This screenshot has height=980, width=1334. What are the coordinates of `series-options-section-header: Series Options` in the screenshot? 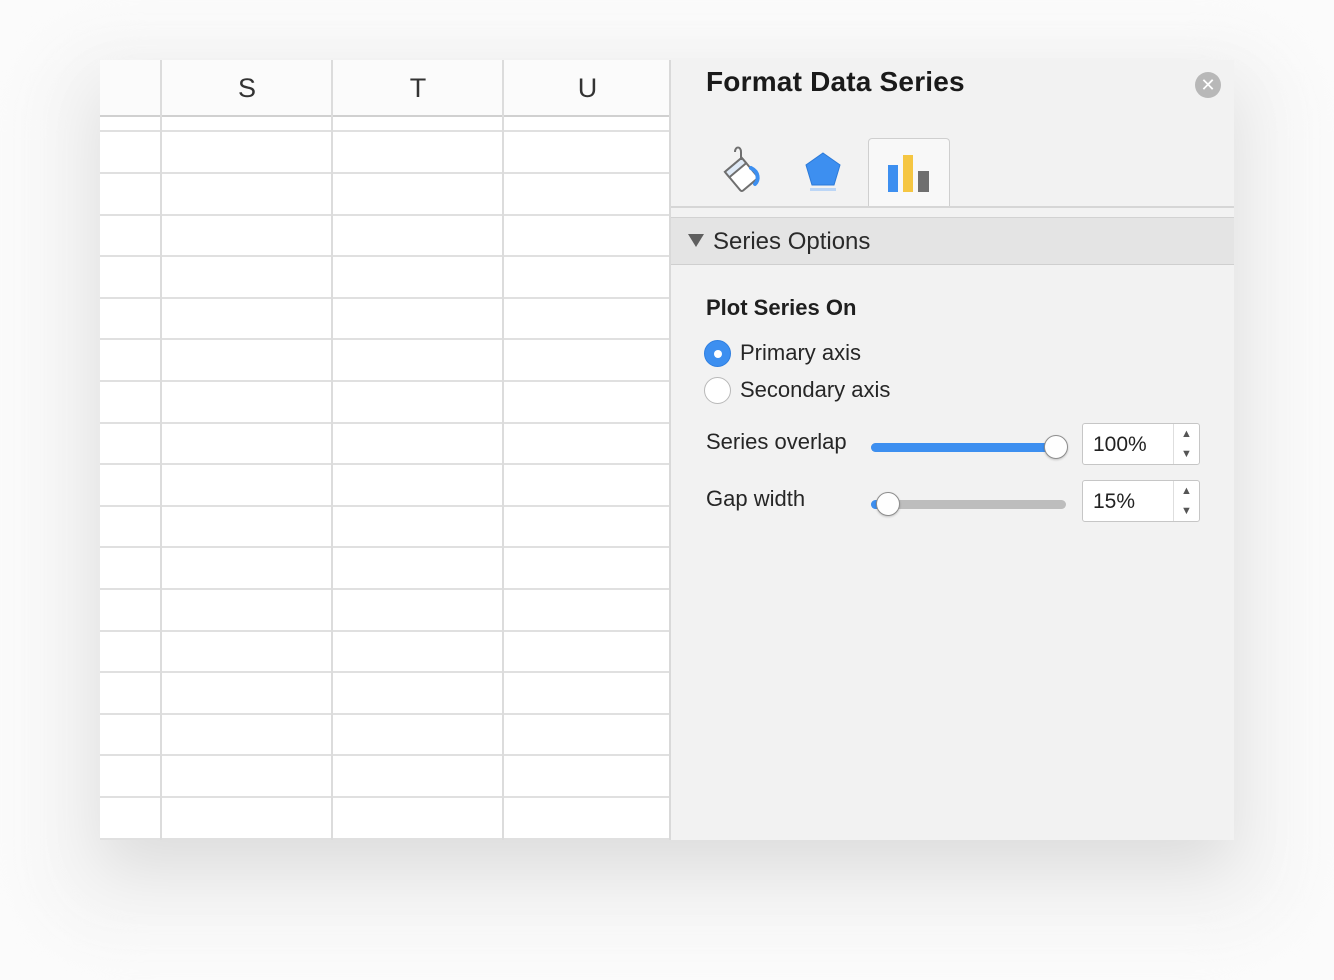 It's located at (952, 241).